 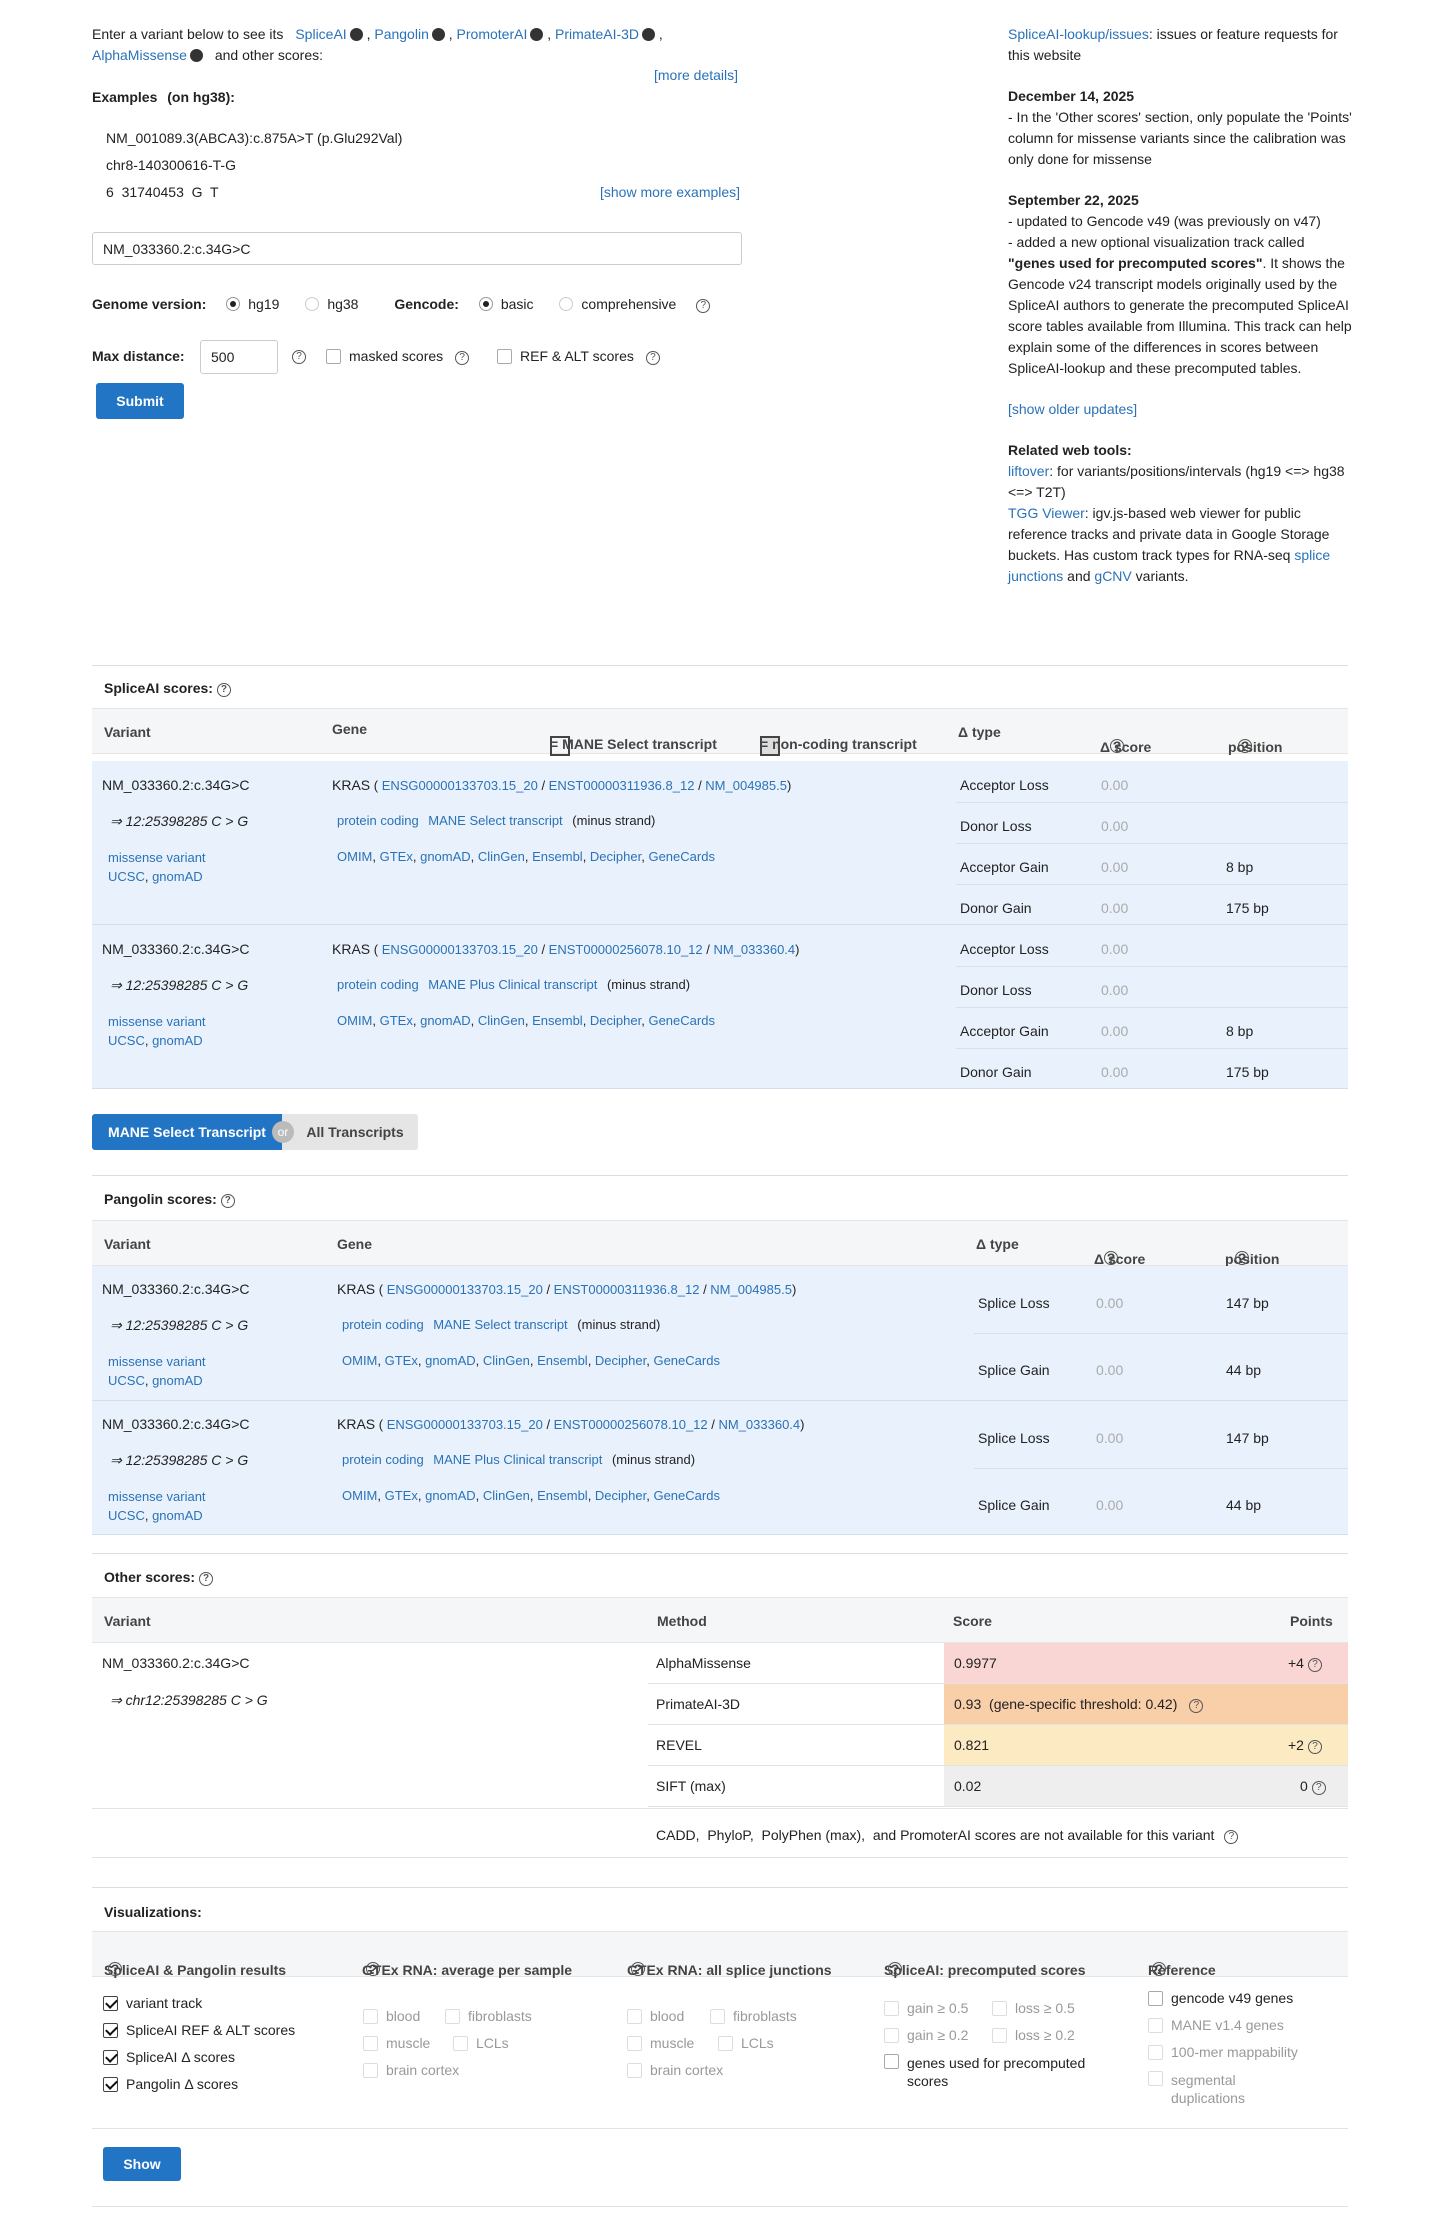 What do you see at coordinates (411, 2070) in the screenshot?
I see `gtex-avg-brain-cortex-checkbox: brain cortex` at bounding box center [411, 2070].